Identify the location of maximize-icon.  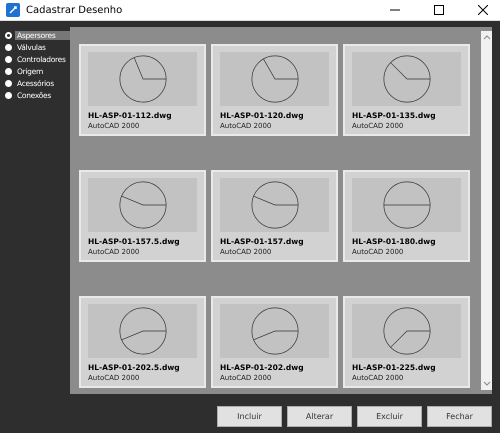
(439, 10).